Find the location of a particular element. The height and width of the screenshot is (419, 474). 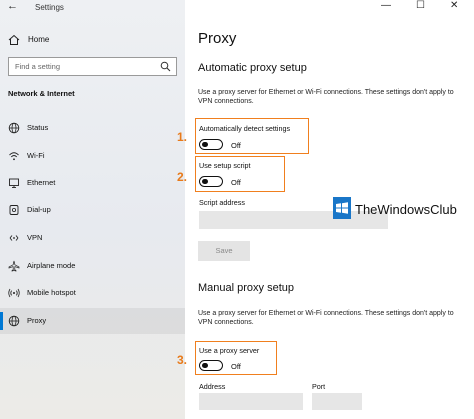

manual-proxy-heading: Manual proxy setup is located at coordinates (246, 288).